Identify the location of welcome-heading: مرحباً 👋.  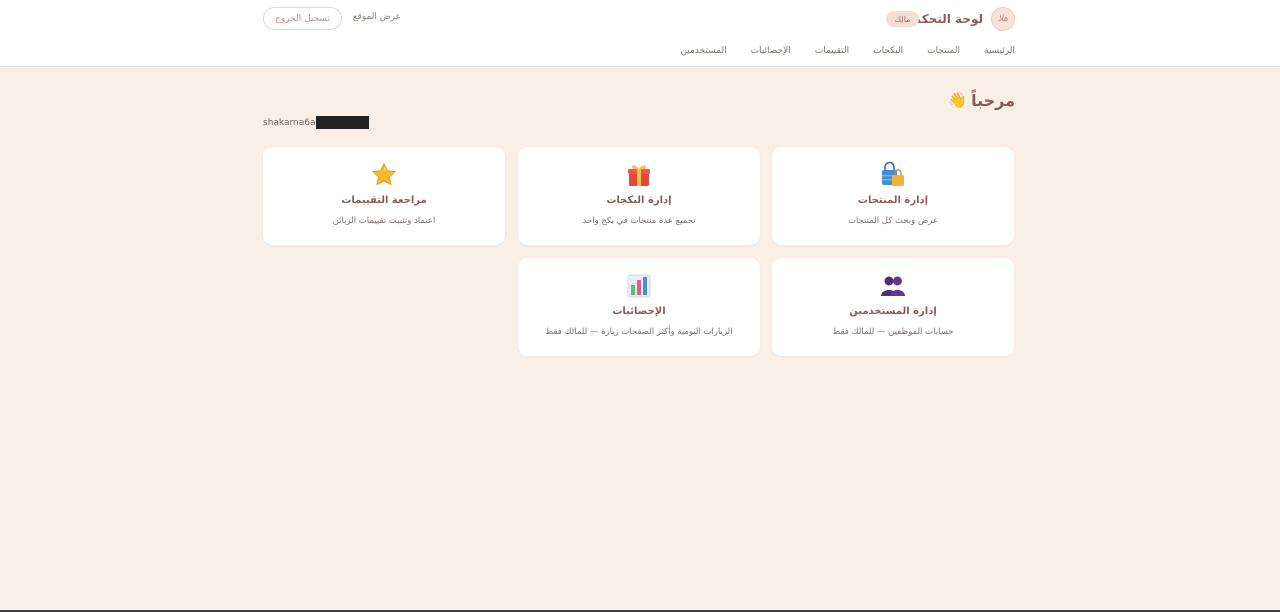
(981, 100).